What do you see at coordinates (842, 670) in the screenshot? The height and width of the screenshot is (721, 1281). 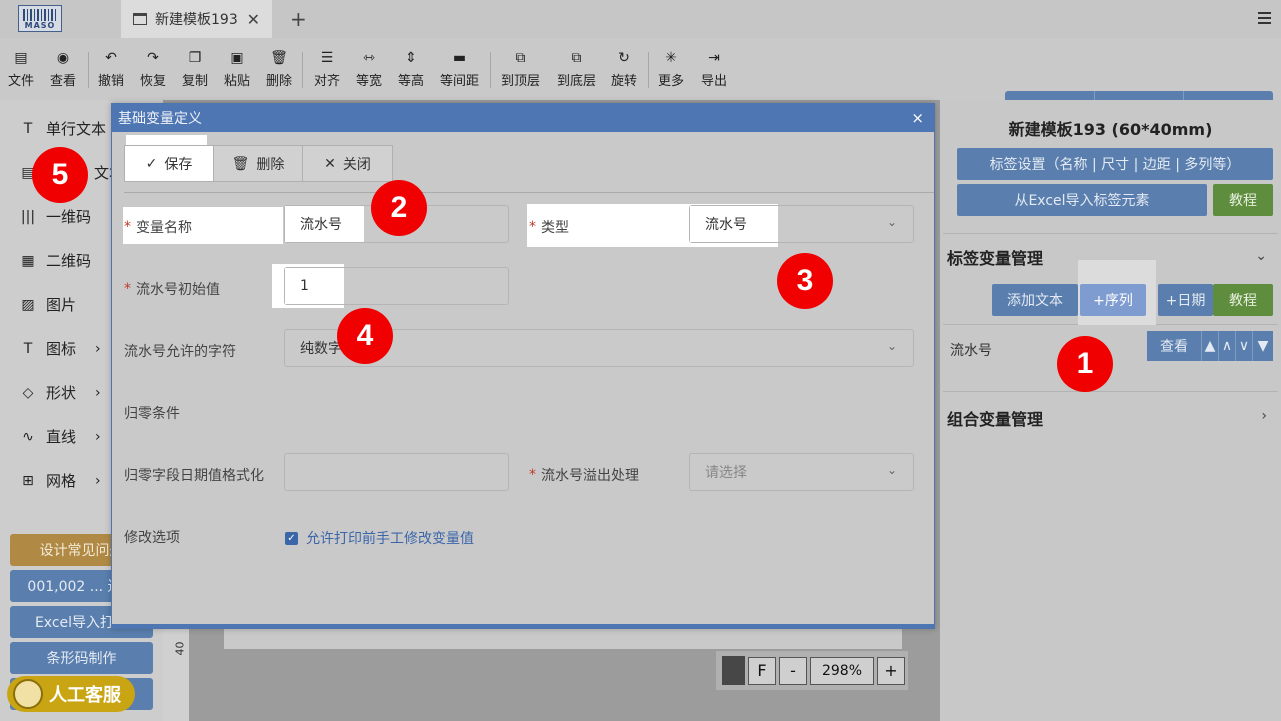 I see `zoom-level: 298%` at bounding box center [842, 670].